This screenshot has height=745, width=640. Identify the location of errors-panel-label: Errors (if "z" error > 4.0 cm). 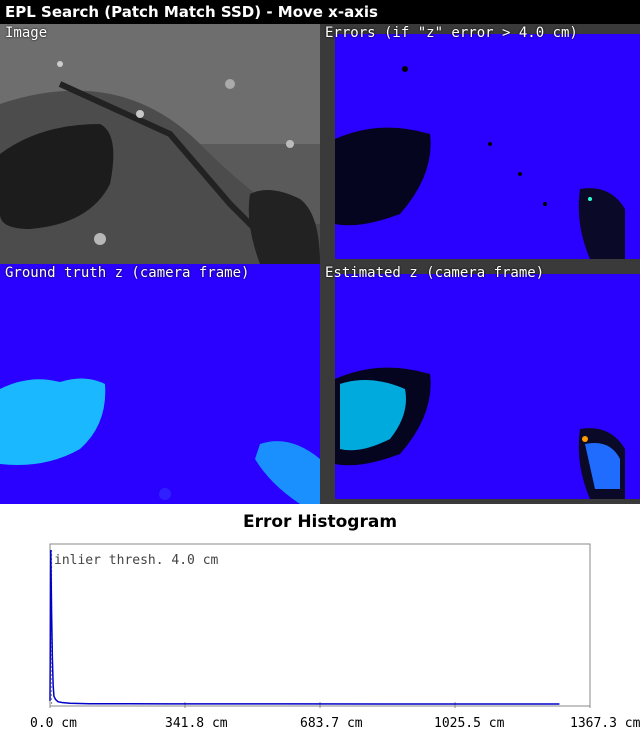
(451, 33).